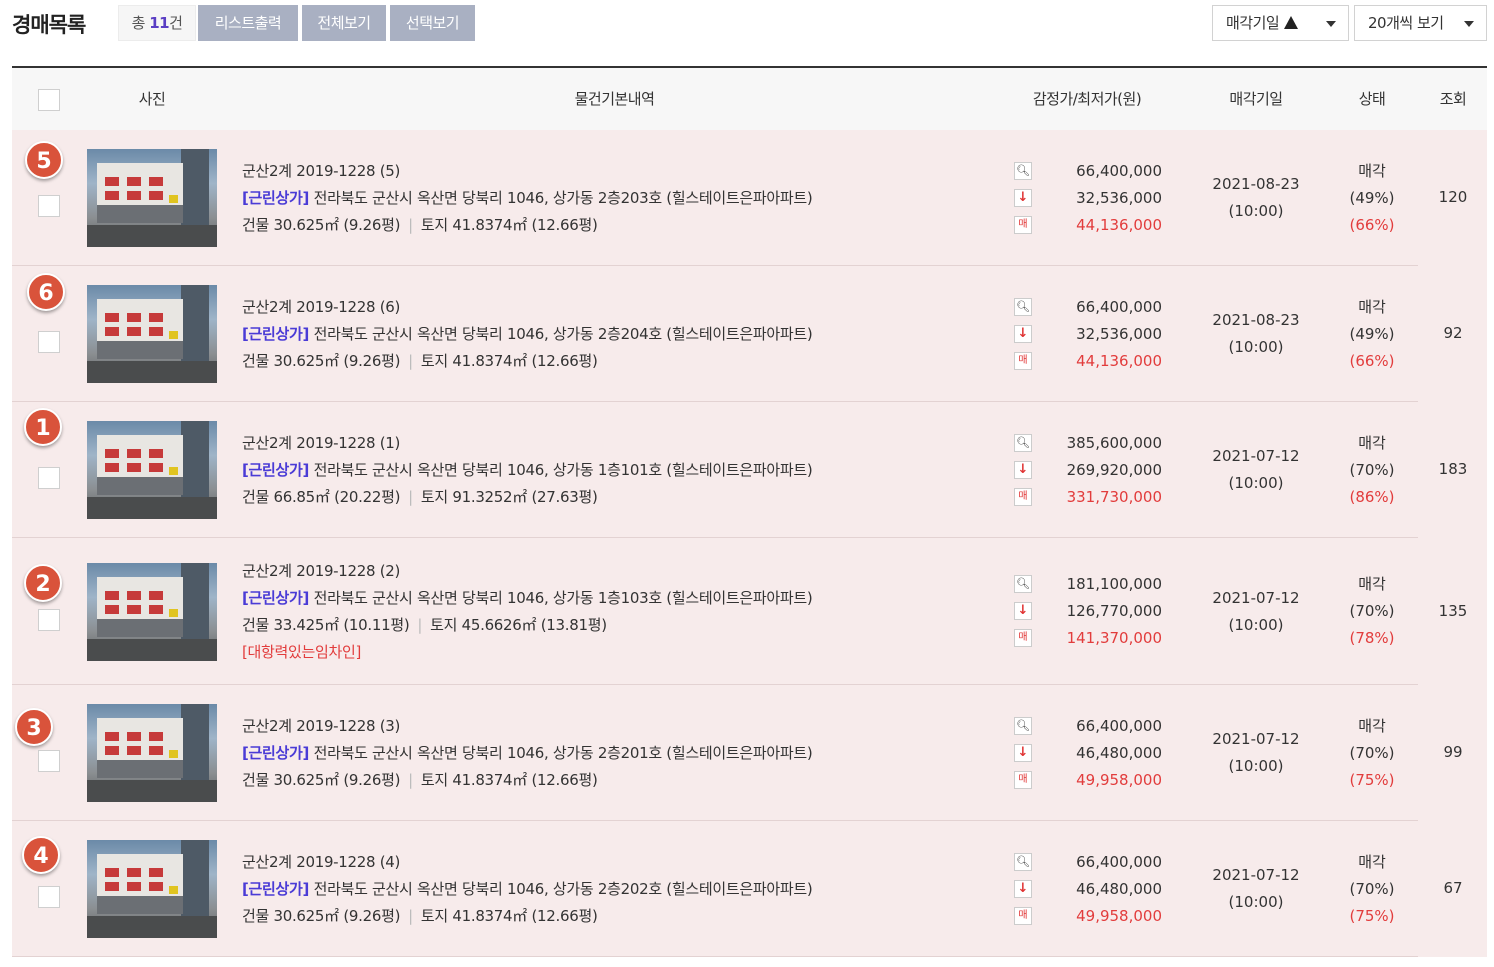 The image size is (1494, 967). What do you see at coordinates (1453, 99) in the screenshot?
I see `column-views: 조회` at bounding box center [1453, 99].